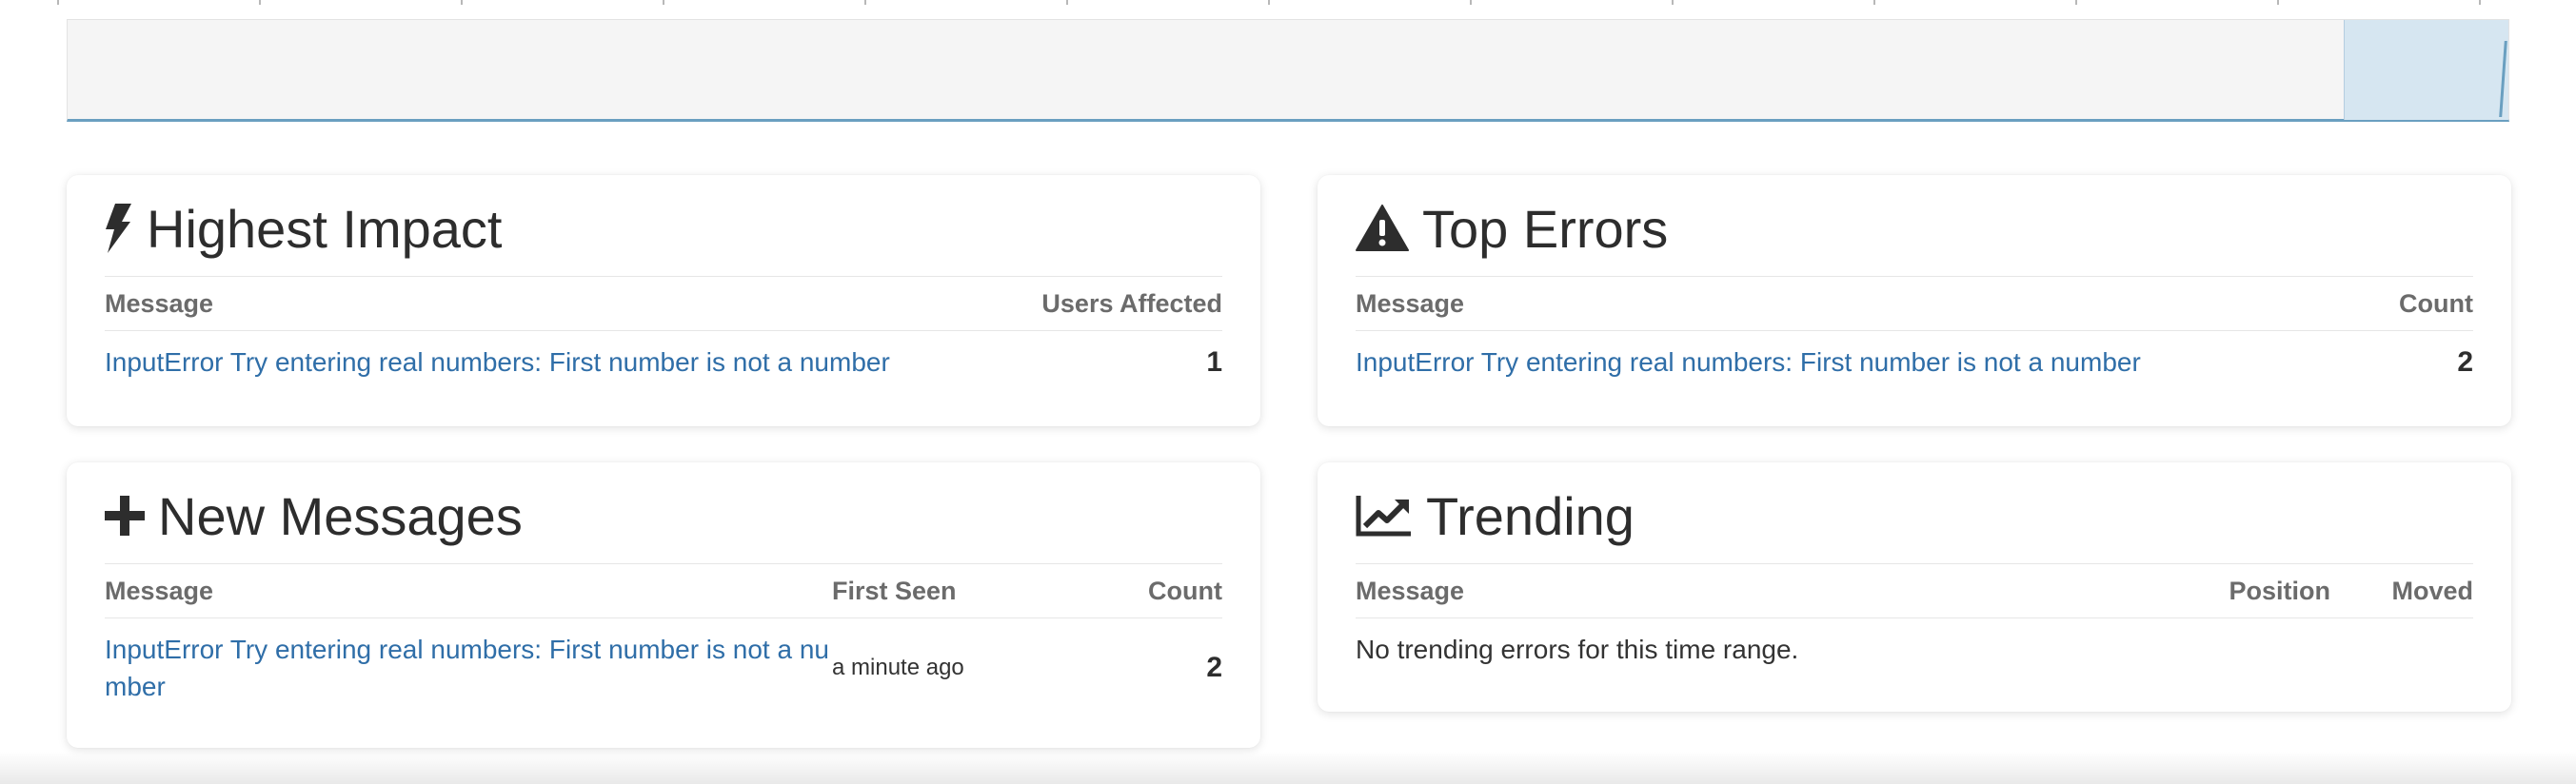  What do you see at coordinates (2503, 79) in the screenshot?
I see `range-resize-handle` at bounding box center [2503, 79].